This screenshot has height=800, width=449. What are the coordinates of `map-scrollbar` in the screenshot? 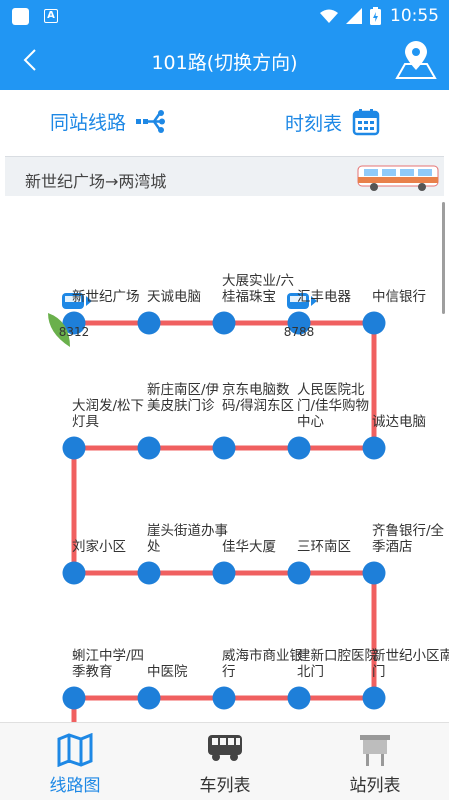 It's located at (443, 258).